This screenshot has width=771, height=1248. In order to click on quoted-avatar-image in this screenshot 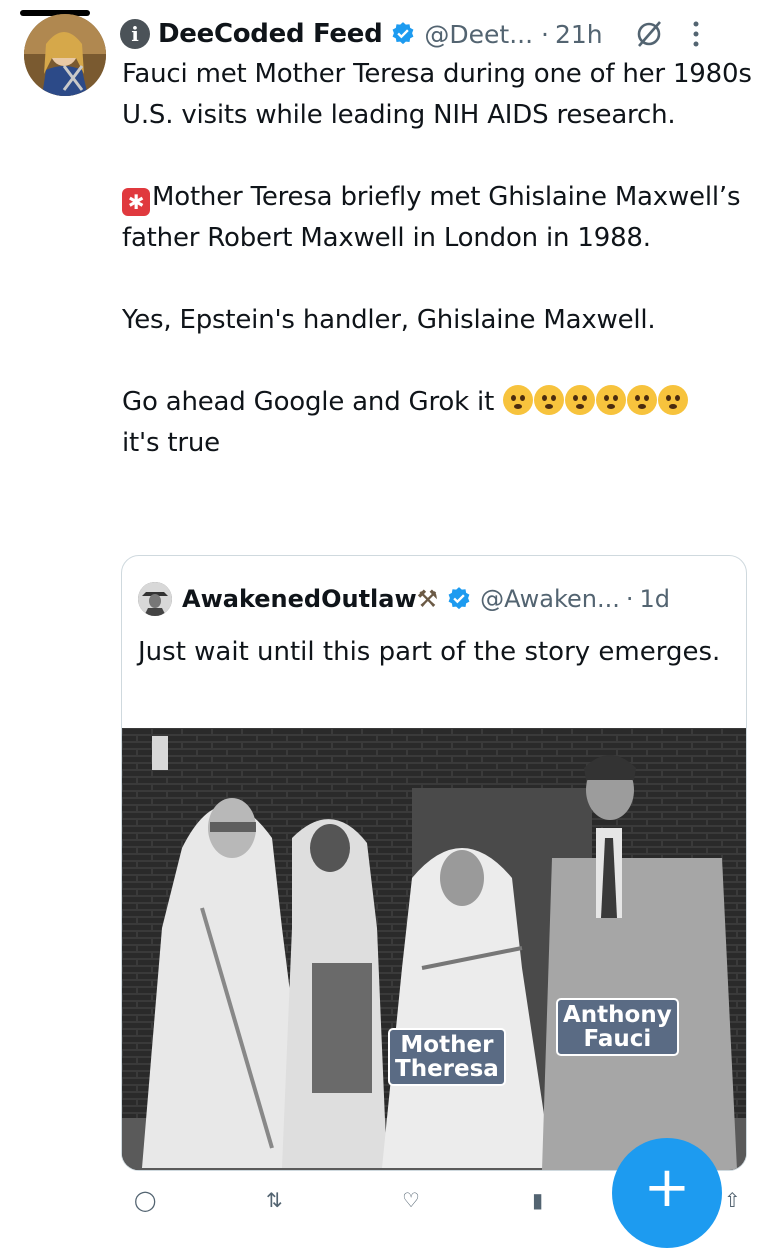, I will do `click(155, 599)`.